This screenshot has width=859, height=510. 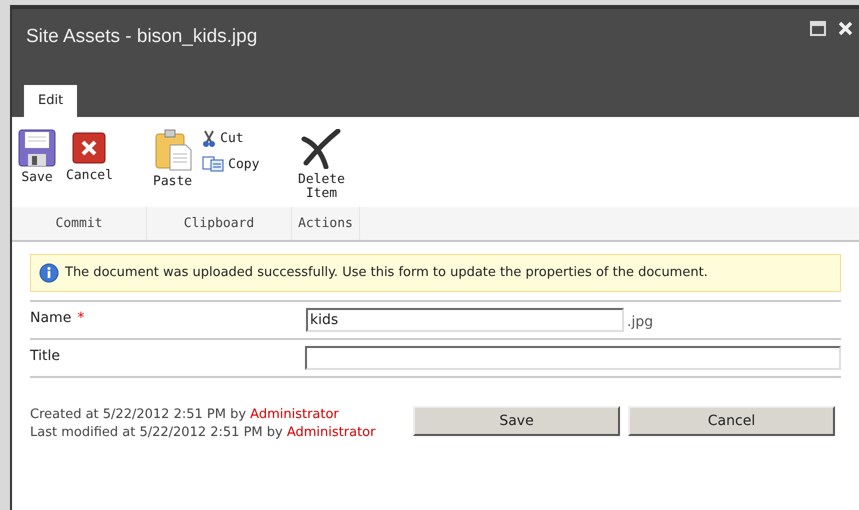 What do you see at coordinates (572, 358) in the screenshot?
I see `text-input` at bounding box center [572, 358].